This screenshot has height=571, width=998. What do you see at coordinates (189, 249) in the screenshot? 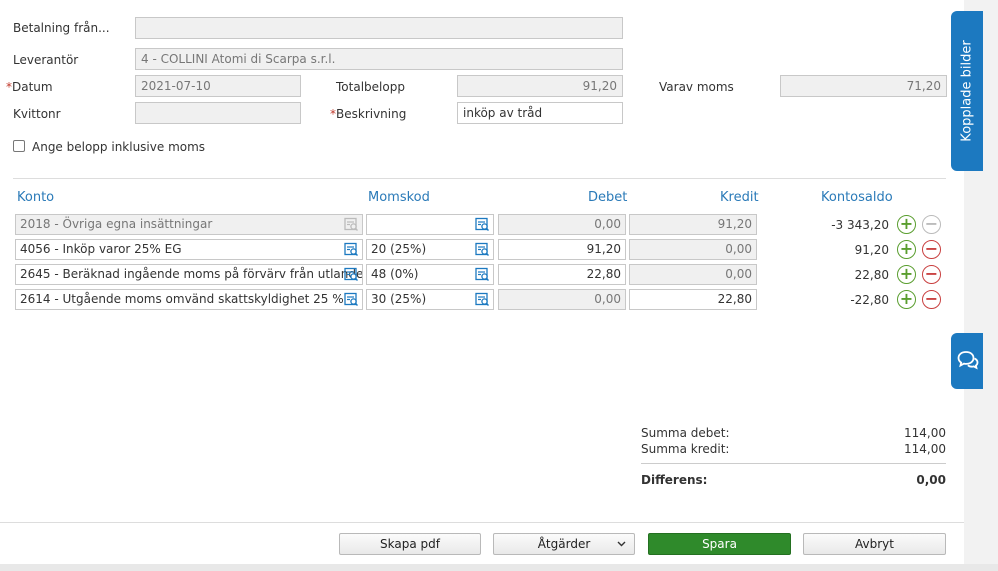
I see `konto-field: 4056 - Inköp varor 25% EG` at bounding box center [189, 249].